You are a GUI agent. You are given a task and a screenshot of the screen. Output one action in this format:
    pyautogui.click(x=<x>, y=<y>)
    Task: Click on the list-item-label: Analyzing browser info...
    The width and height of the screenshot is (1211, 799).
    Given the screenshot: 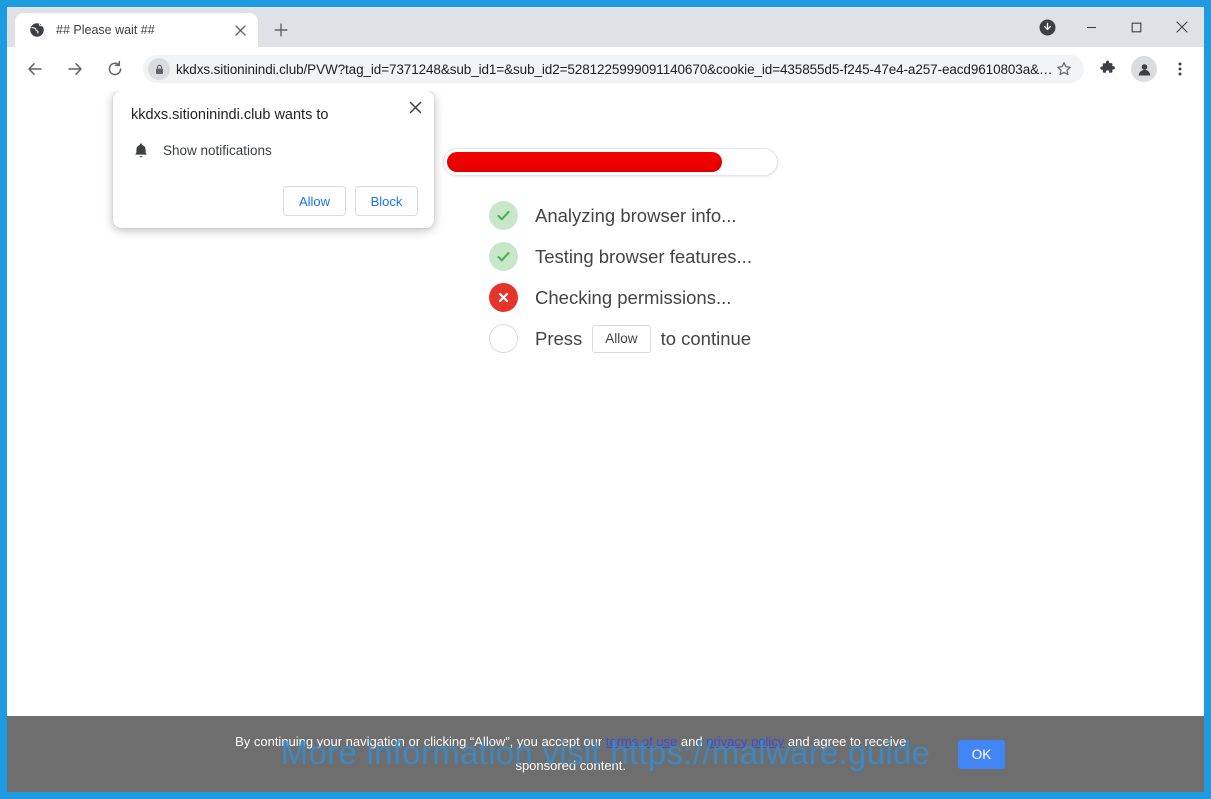 What is the action you would take?
    pyautogui.click(x=636, y=215)
    